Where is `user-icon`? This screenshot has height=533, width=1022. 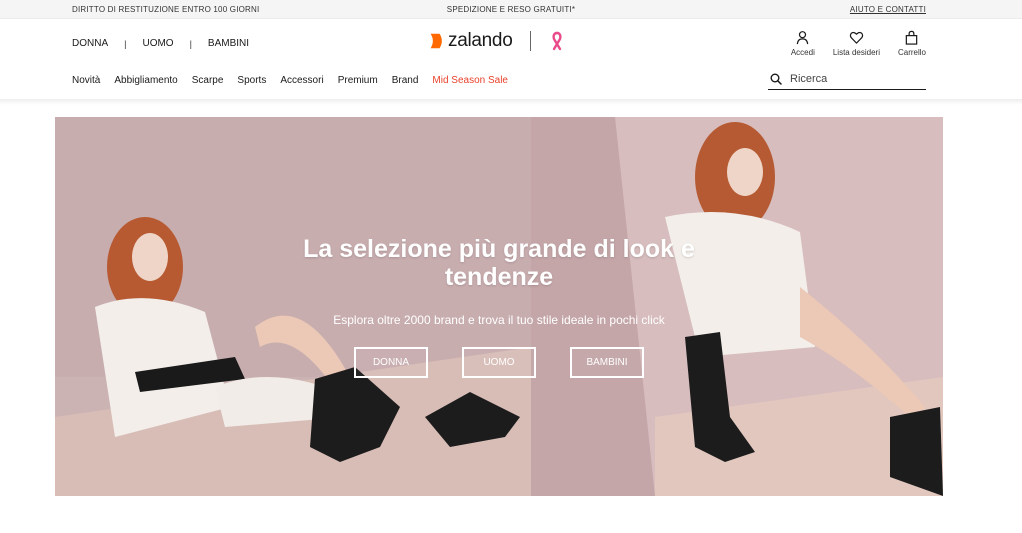 user-icon is located at coordinates (803, 38).